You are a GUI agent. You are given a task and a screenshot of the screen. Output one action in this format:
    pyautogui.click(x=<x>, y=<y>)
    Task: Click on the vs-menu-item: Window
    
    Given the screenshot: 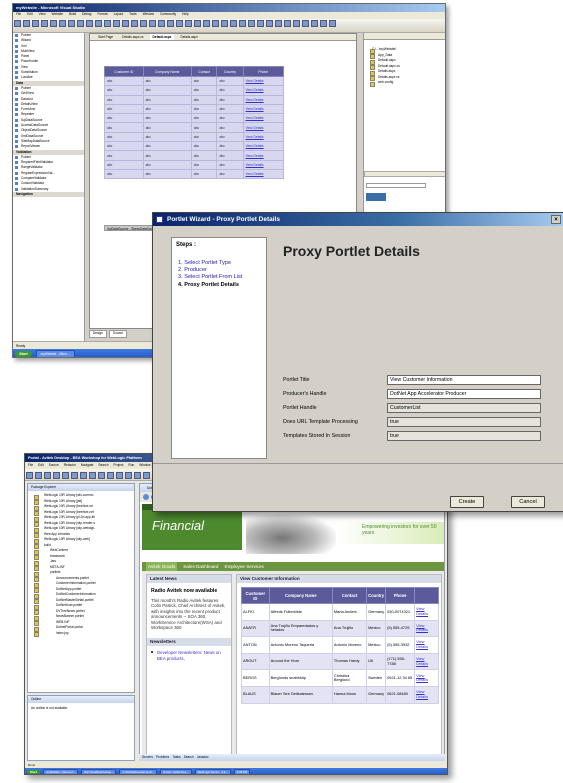 What is the action you would take?
    pyautogui.click(x=148, y=15)
    